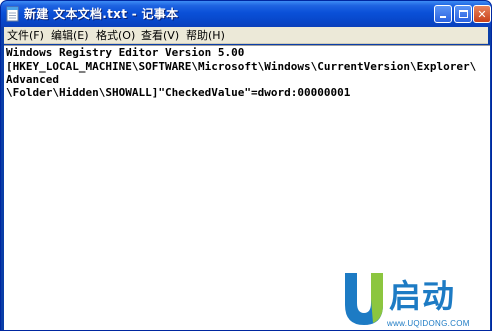 Image resolution: width=492 pixels, height=331 pixels. What do you see at coordinates (32, 79) in the screenshot?
I see `text-line: Advanced` at bounding box center [32, 79].